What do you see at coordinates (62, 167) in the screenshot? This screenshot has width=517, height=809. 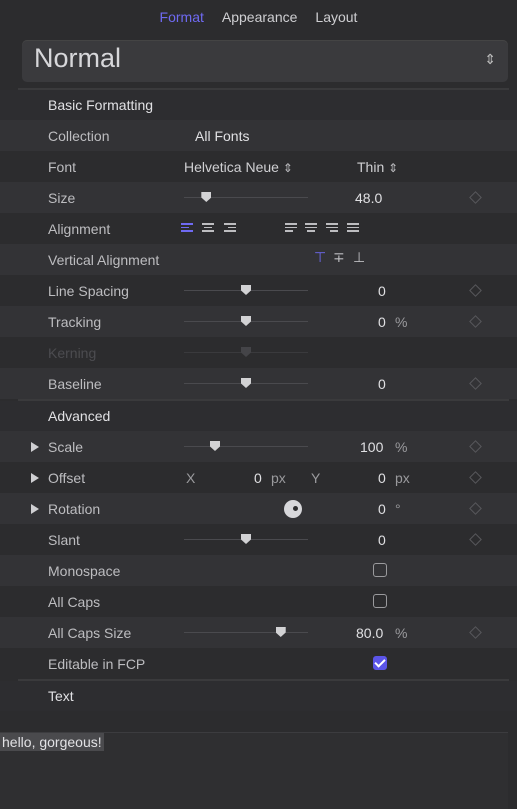 I see `font-label: Font` at bounding box center [62, 167].